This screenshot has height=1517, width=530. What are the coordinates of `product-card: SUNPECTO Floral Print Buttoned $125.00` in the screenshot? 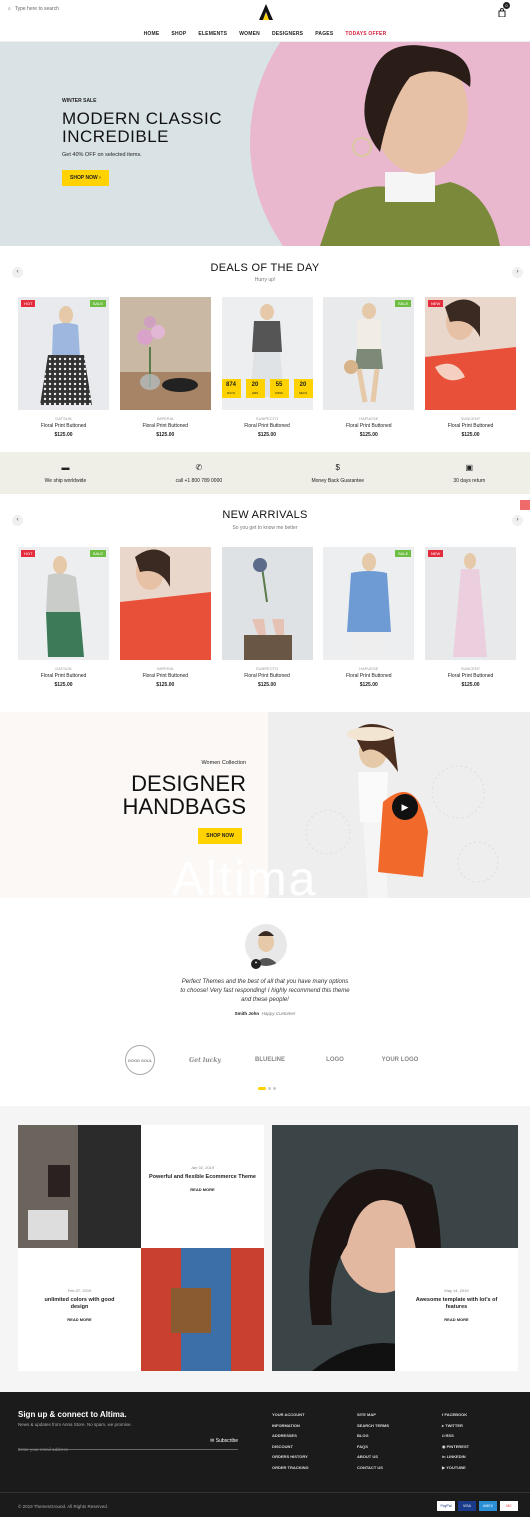 It's located at (267, 617).